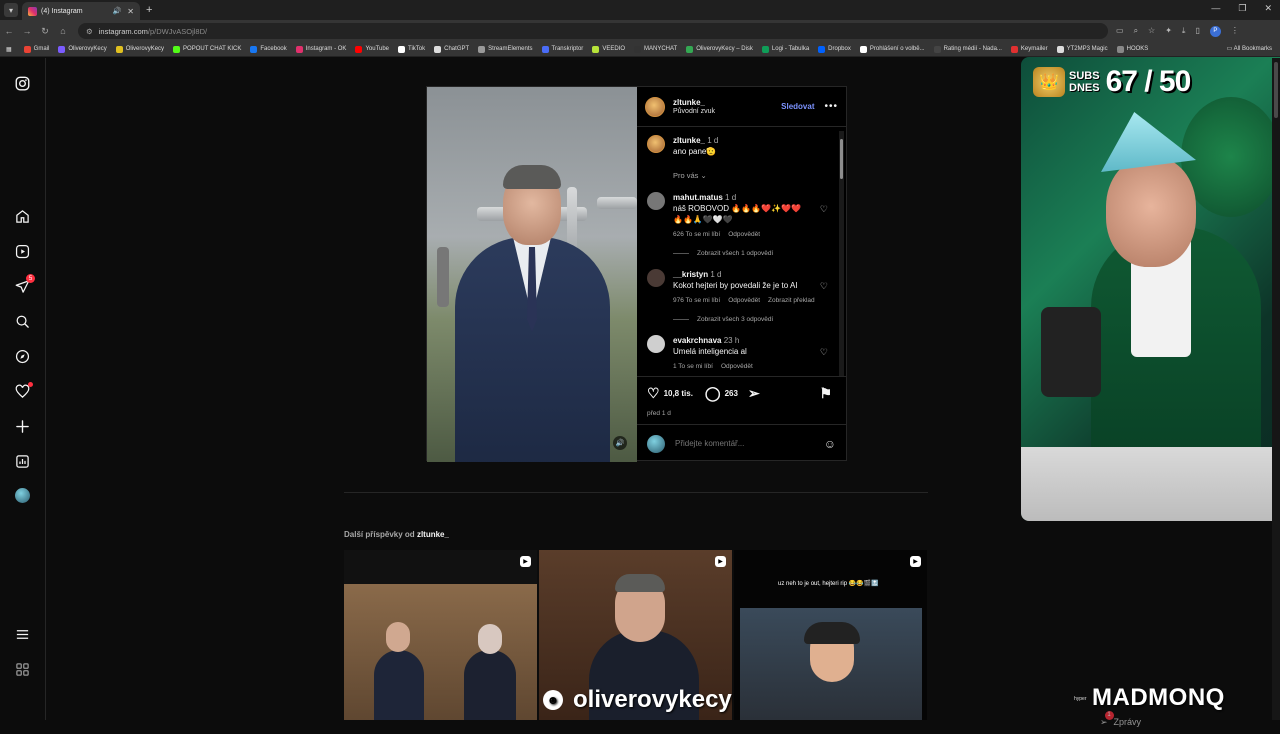 This screenshot has height=734, width=1280. Describe the element at coordinates (831, 106) in the screenshot. I see `more-options-icon: •••` at that location.